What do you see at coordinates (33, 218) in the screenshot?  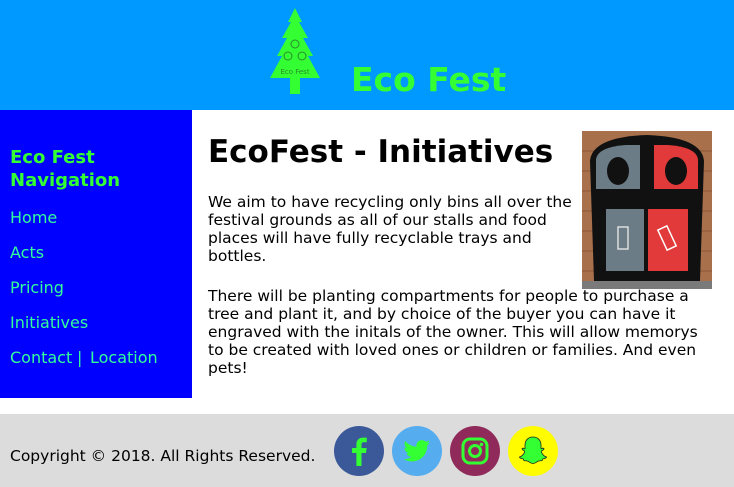 I see `nav-link-home: Home` at bounding box center [33, 218].